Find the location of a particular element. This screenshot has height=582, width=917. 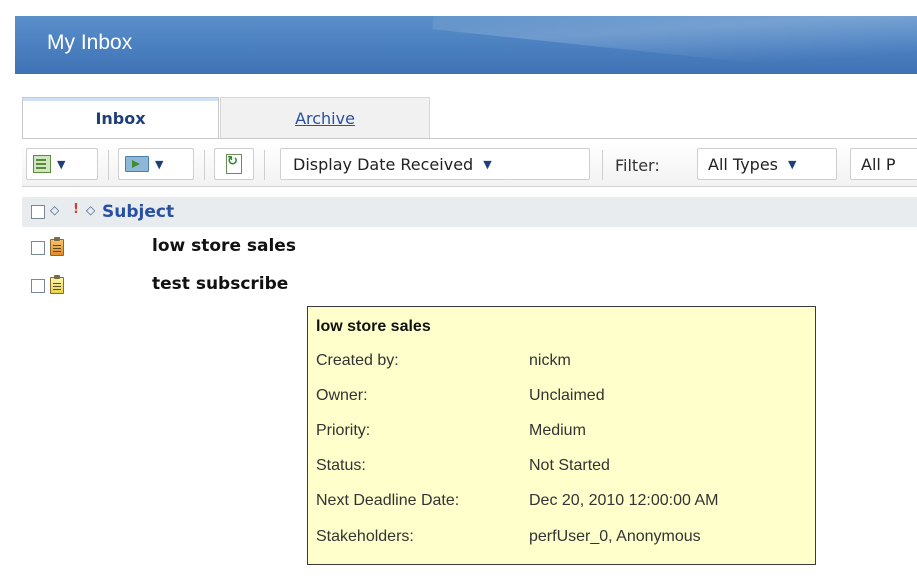

table-row: test subscribe is located at coordinates (469, 286).